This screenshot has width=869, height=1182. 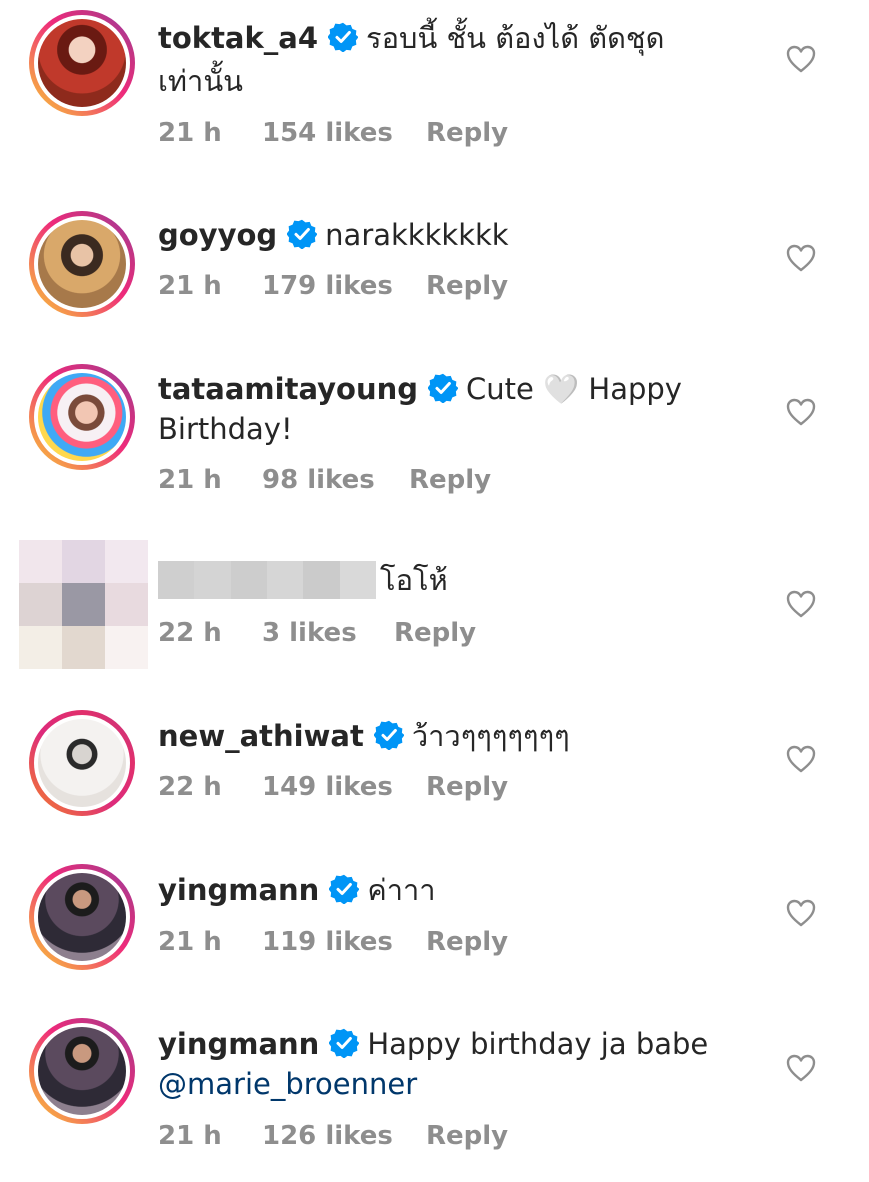 What do you see at coordinates (261, 736) in the screenshot?
I see `username-link: new_athiwat` at bounding box center [261, 736].